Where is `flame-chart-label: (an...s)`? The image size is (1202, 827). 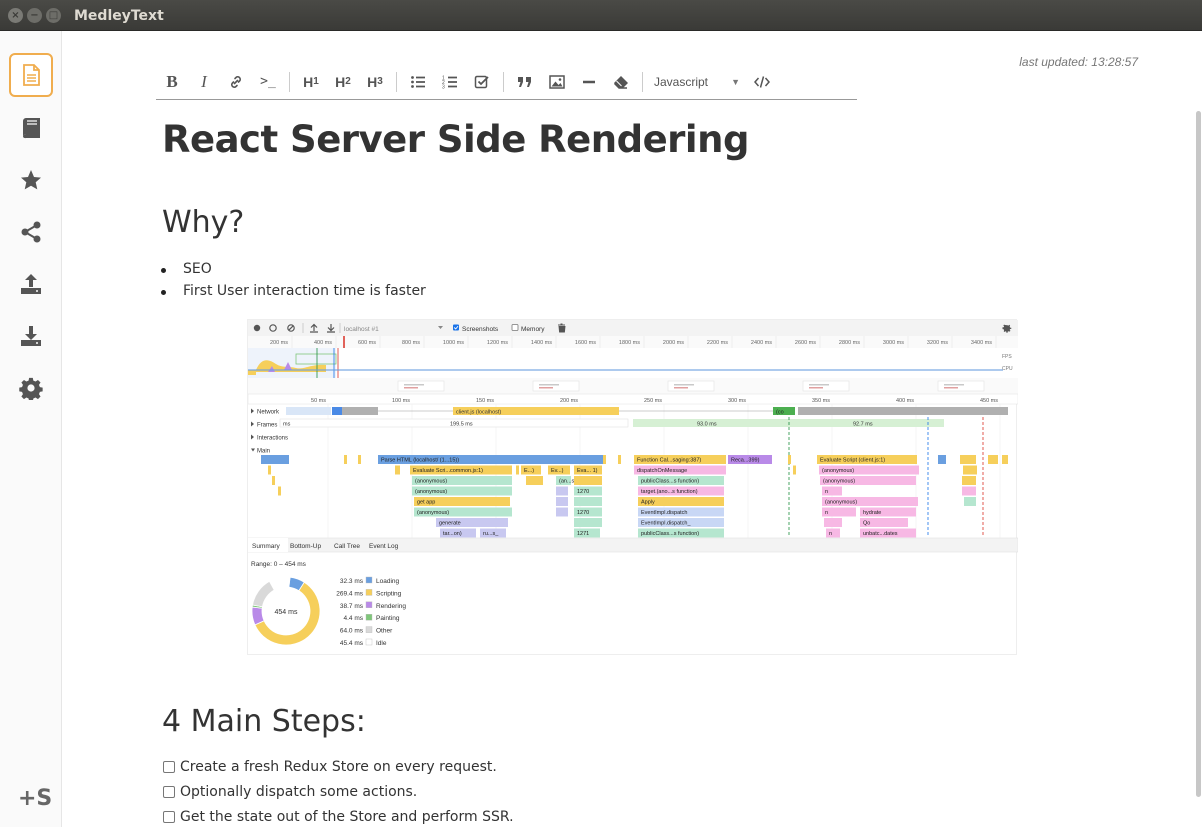
flame-chart-label: (an...s) is located at coordinates (567, 482).